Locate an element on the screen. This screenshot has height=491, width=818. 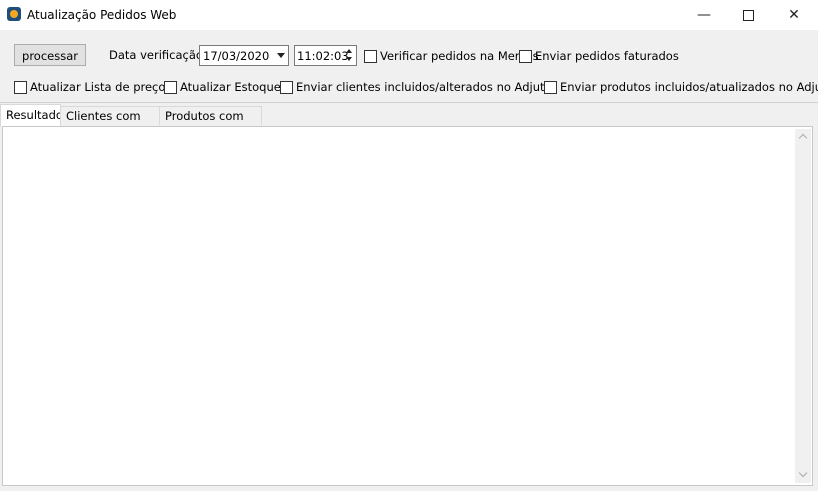
process-button: processar is located at coordinates (50, 55).